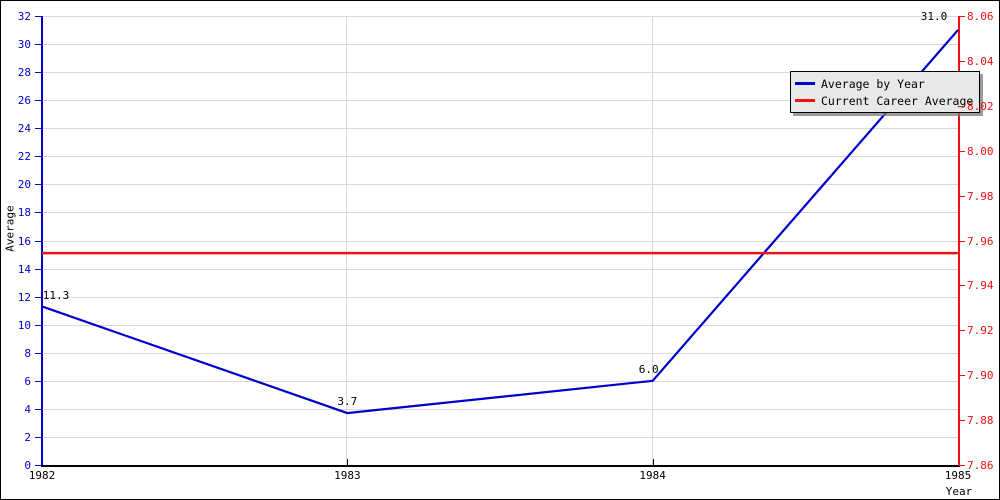 The width and height of the screenshot is (1000, 500). I want to click on data-point-label: 6.0, so click(648, 369).